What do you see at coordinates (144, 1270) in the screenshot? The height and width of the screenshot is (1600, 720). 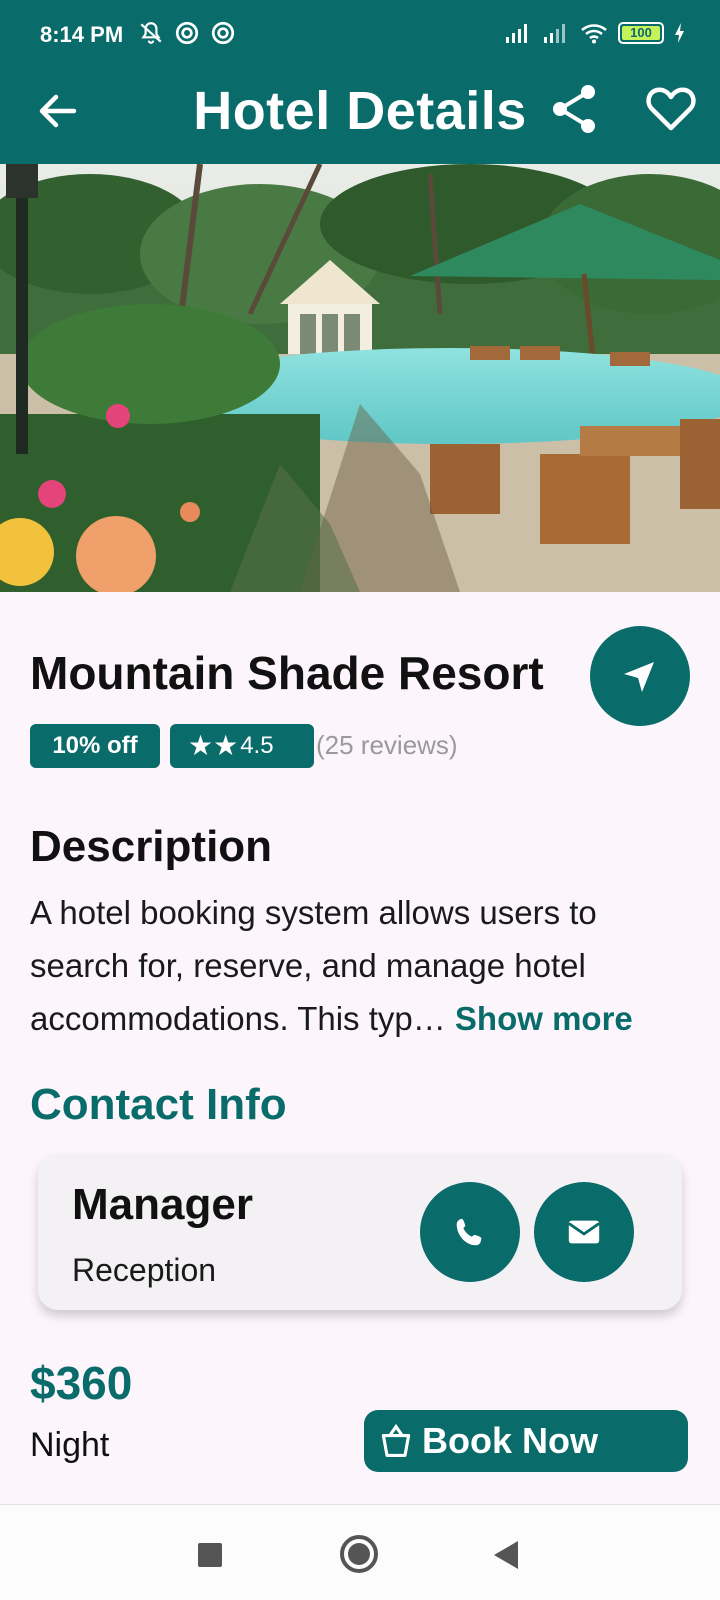 I see `contact-role: Reception` at bounding box center [144, 1270].